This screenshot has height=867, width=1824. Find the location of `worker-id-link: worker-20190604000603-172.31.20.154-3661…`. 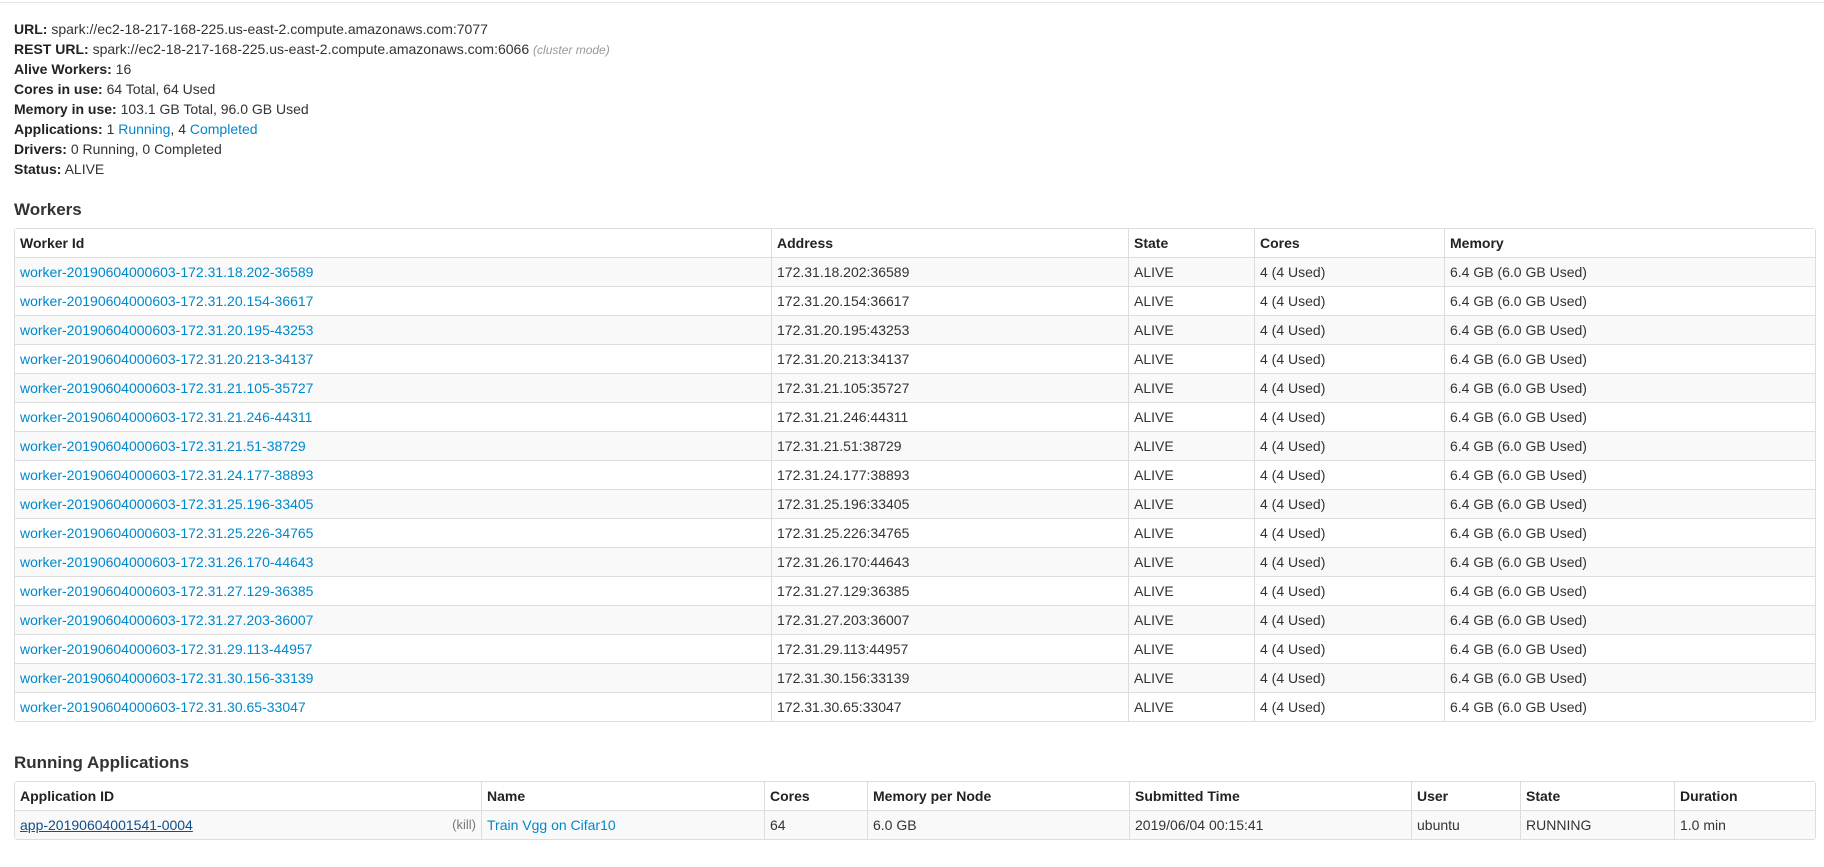

worker-id-link: worker-20190604000603-172.31.20.154-3661… is located at coordinates (166, 301).